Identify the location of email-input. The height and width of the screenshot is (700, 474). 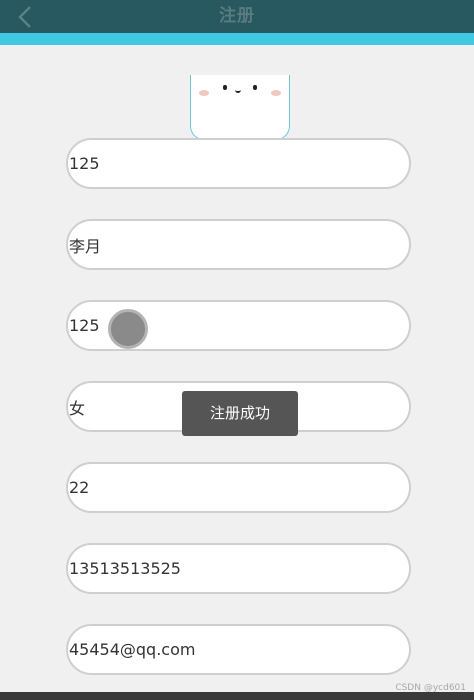
(238, 649).